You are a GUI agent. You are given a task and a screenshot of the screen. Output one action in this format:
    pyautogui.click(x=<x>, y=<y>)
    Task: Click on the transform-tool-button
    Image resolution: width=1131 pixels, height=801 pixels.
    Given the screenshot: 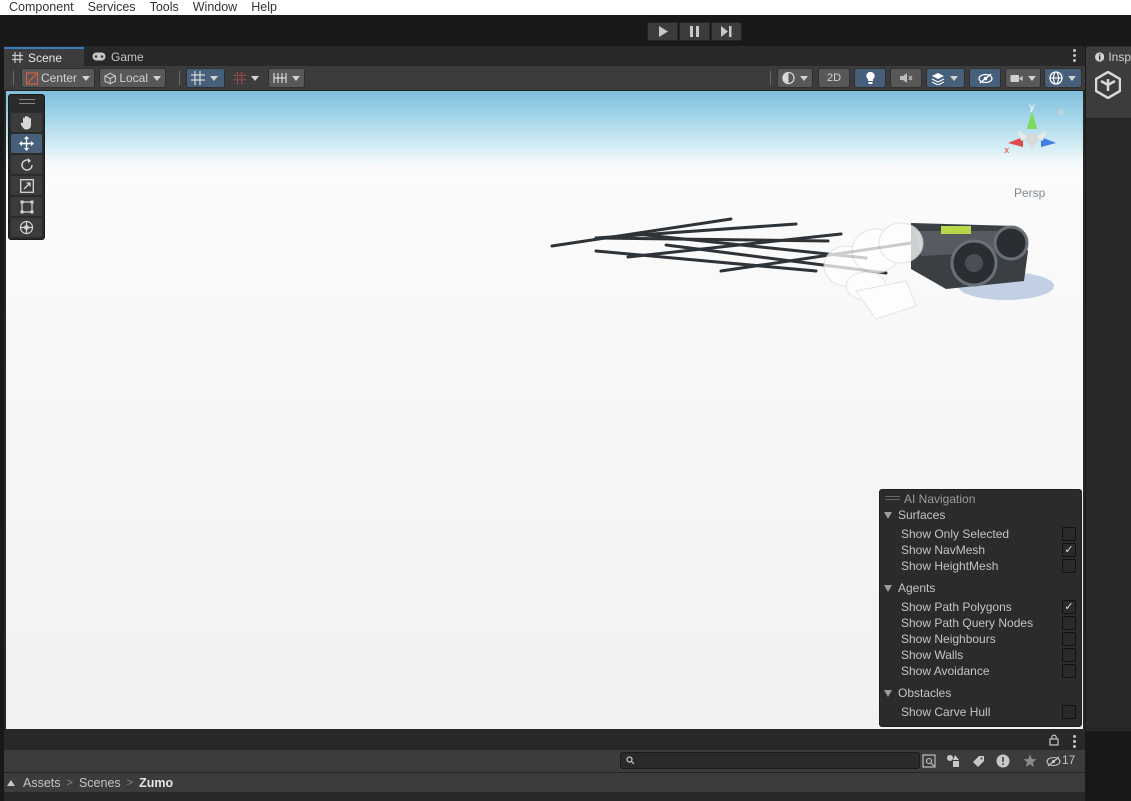 What is the action you would take?
    pyautogui.click(x=26, y=227)
    